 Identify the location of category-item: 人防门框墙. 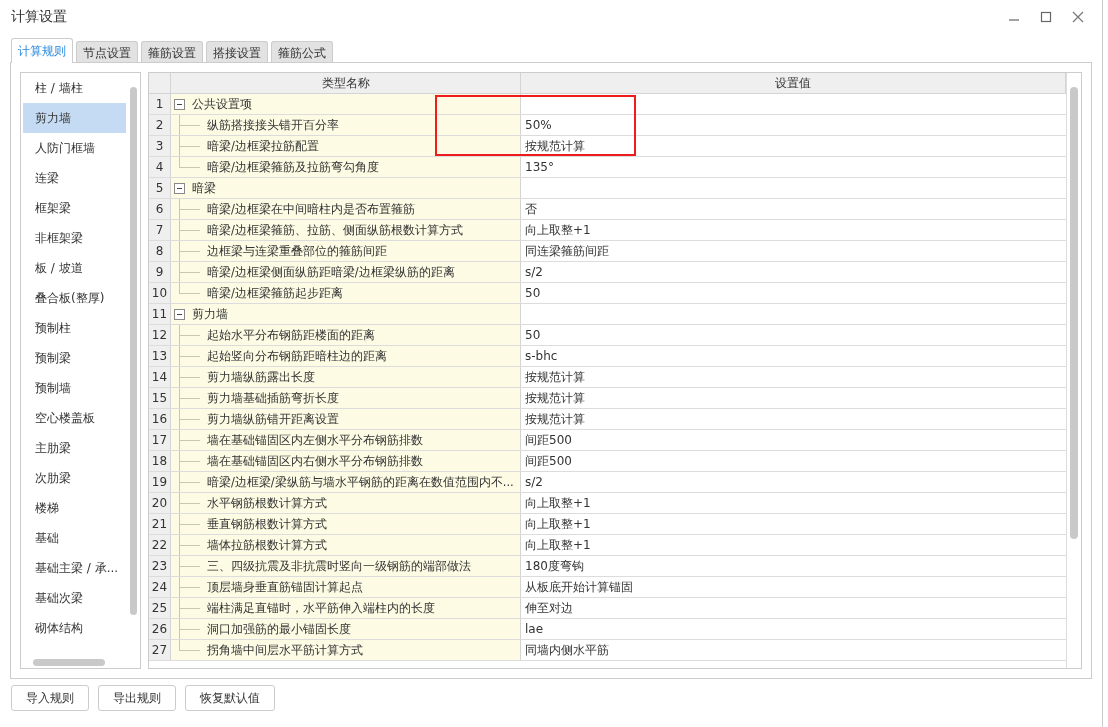
(74, 148).